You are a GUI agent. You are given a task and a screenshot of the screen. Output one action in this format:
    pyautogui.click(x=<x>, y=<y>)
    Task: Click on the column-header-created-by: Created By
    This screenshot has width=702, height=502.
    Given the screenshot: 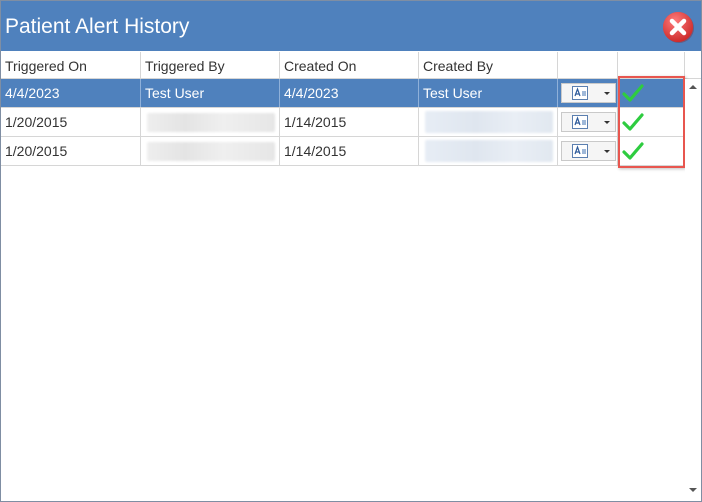 What is the action you would take?
    pyautogui.click(x=488, y=65)
    